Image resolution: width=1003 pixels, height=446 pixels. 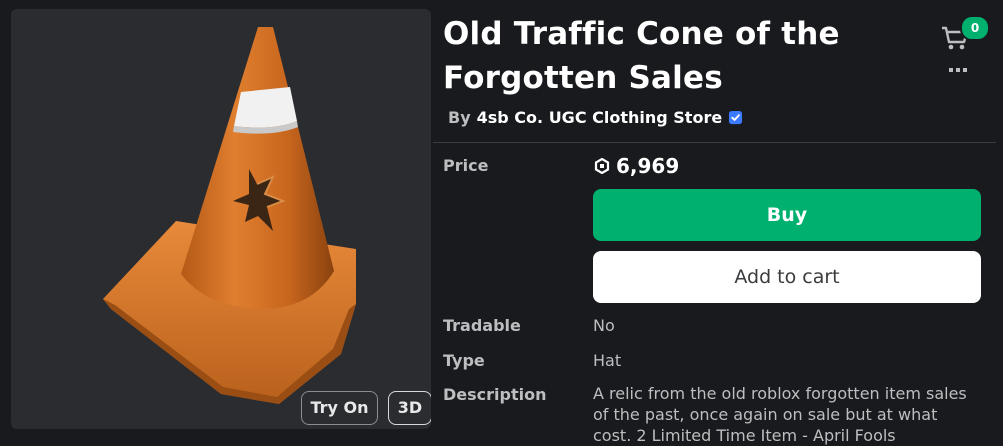 I want to click on more-options-icon, so click(x=959, y=70).